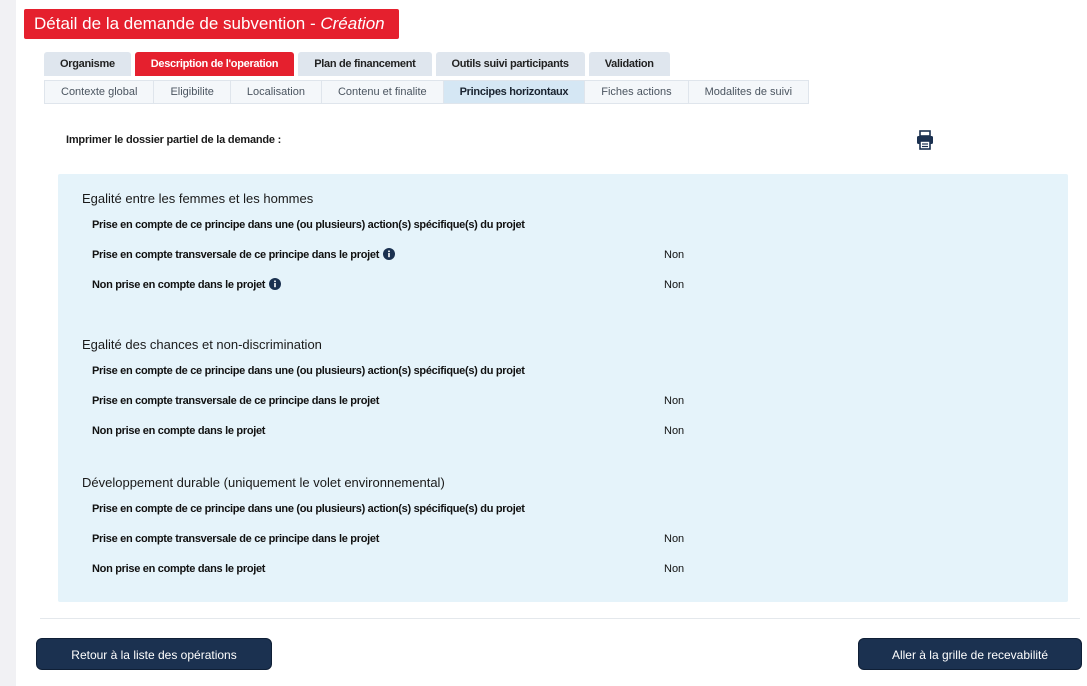  Describe the element at coordinates (276, 92) in the screenshot. I see `subtab-localisation: Localisation` at that location.